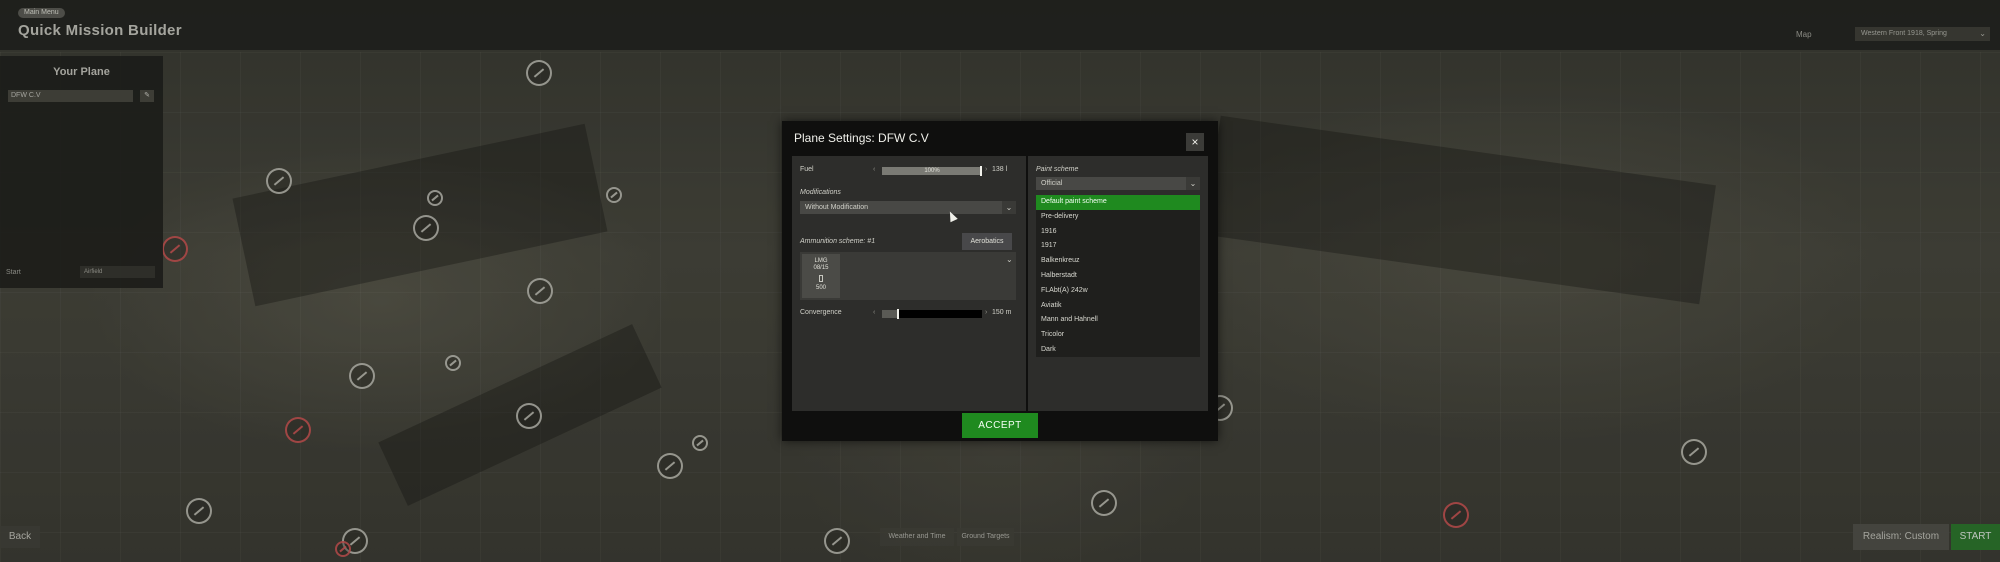 The image size is (2000, 562). Describe the element at coordinates (908, 207) in the screenshot. I see `modifications-select: Without Modification ⌄` at that location.